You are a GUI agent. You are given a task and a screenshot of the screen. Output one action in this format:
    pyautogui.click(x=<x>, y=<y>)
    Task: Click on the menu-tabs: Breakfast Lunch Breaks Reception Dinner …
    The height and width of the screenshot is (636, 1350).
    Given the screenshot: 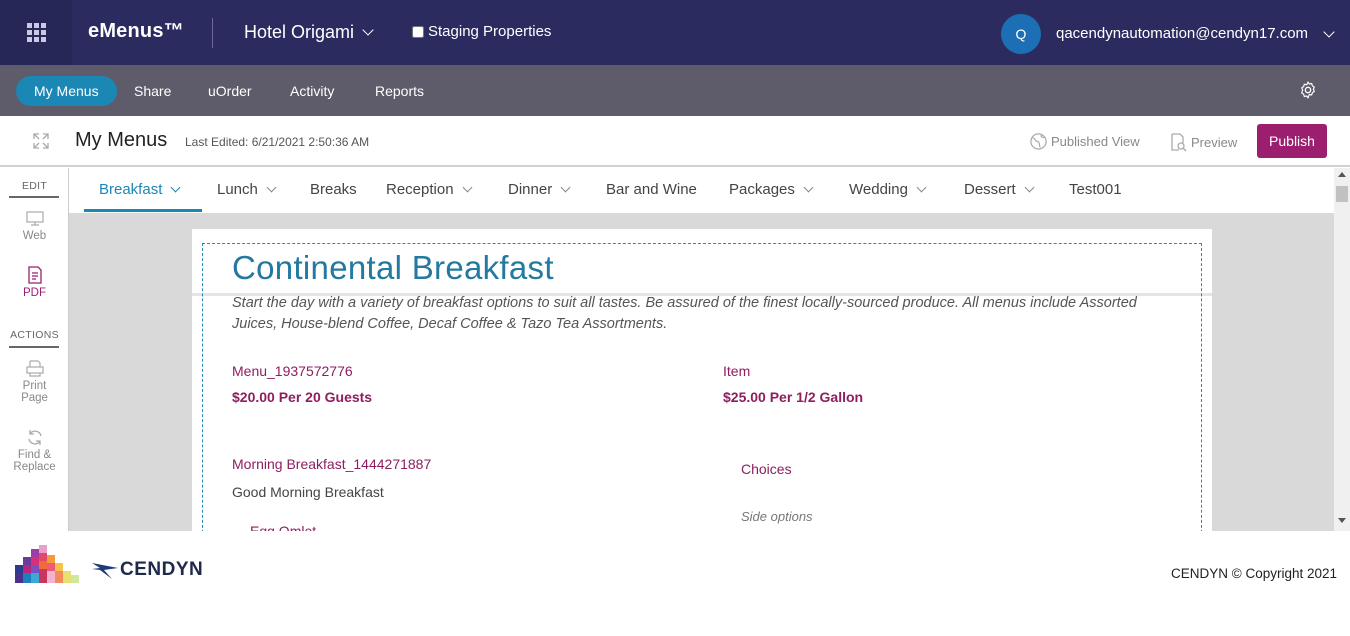 What is the action you would take?
    pyautogui.click(x=701, y=190)
    